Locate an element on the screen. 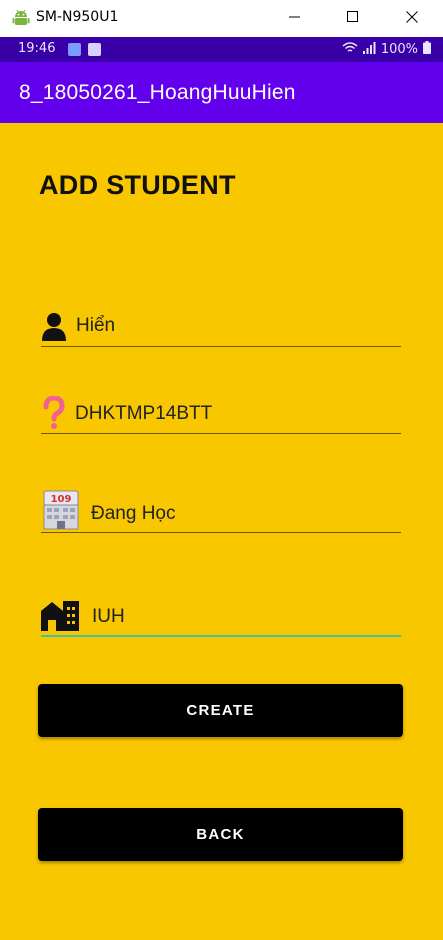 This screenshot has height=940, width=443. maximize-icon is located at coordinates (353, 19).